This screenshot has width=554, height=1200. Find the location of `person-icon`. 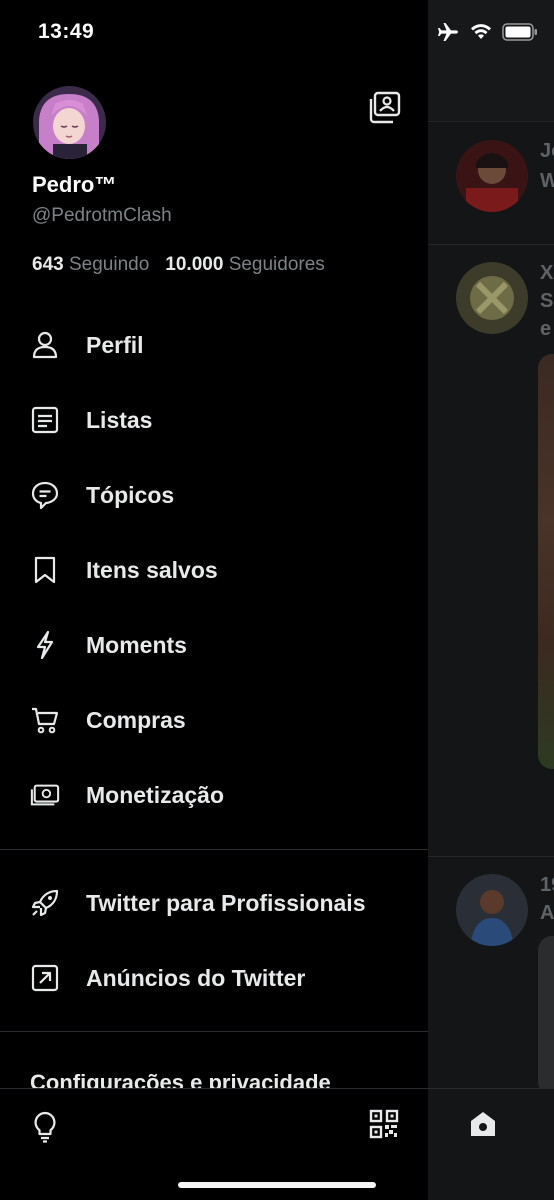

person-icon is located at coordinates (45, 345).